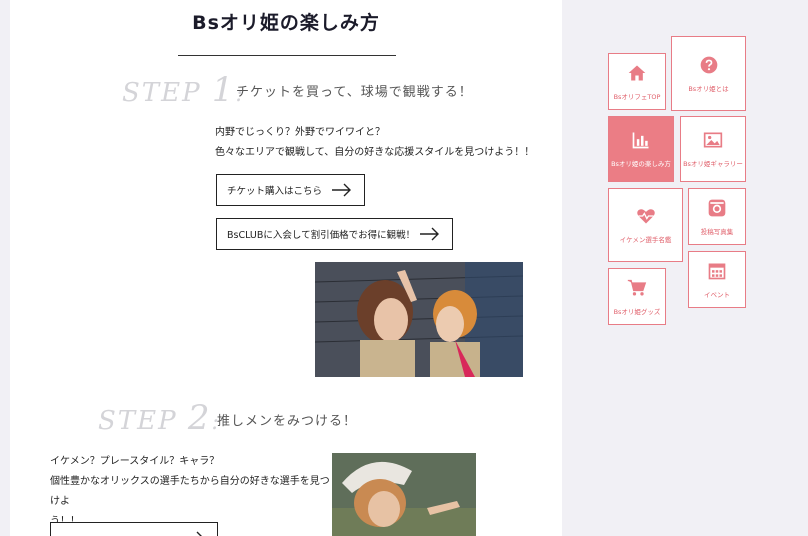 This screenshot has width=808, height=536. What do you see at coordinates (641, 164) in the screenshot?
I see `nav-tile-how-to-enjoy-label: Bsオリ姫の楽しみ方` at bounding box center [641, 164].